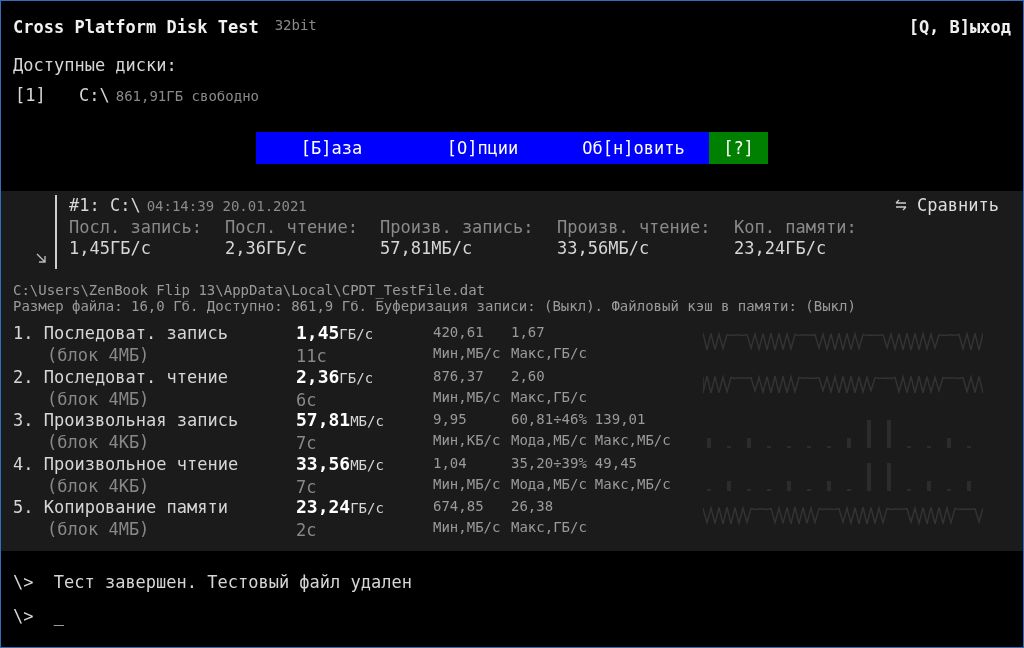 This screenshot has height=648, width=1024. I want to click on duration: 2с, so click(307, 530).